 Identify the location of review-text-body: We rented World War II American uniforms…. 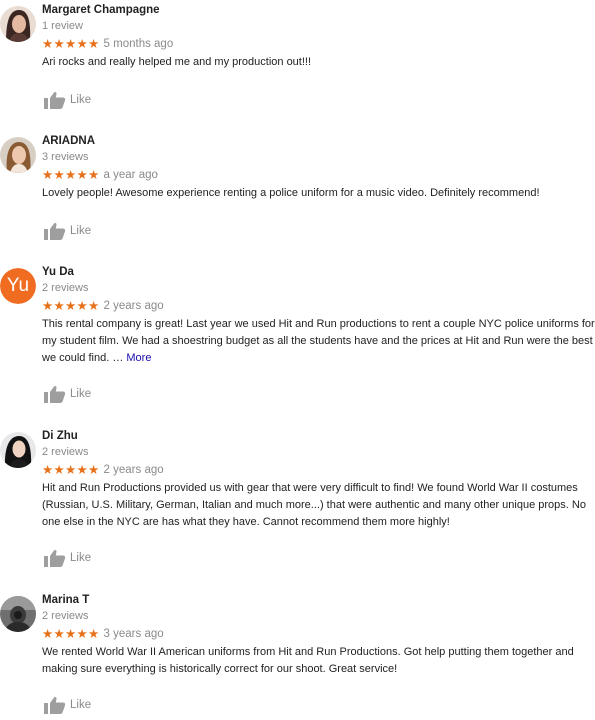
(308, 660).